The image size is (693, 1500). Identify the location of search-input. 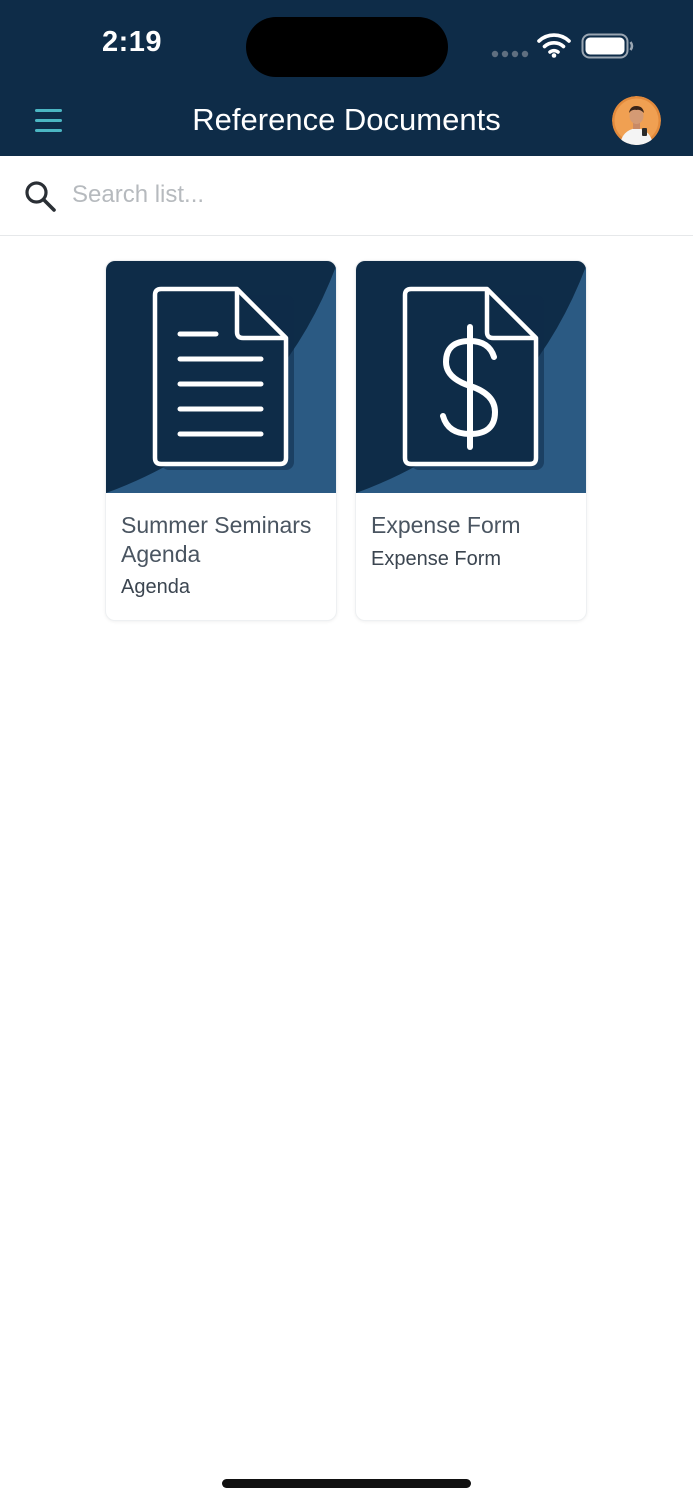
(362, 195).